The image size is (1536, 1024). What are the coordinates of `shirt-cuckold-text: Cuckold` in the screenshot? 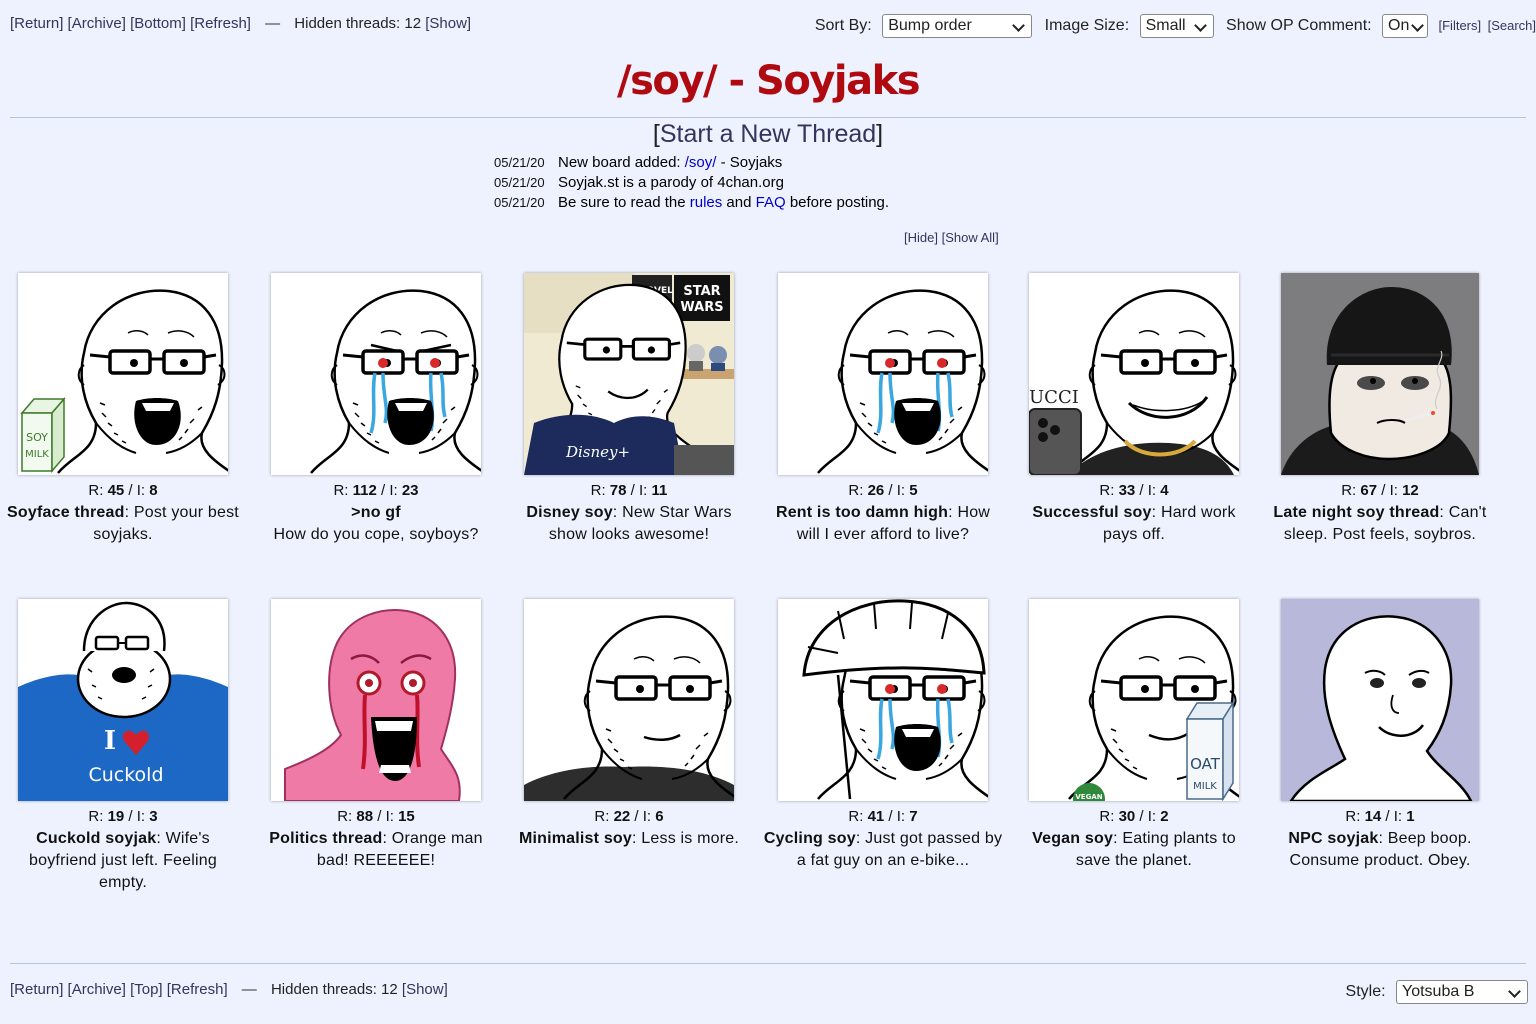 It's located at (125, 775).